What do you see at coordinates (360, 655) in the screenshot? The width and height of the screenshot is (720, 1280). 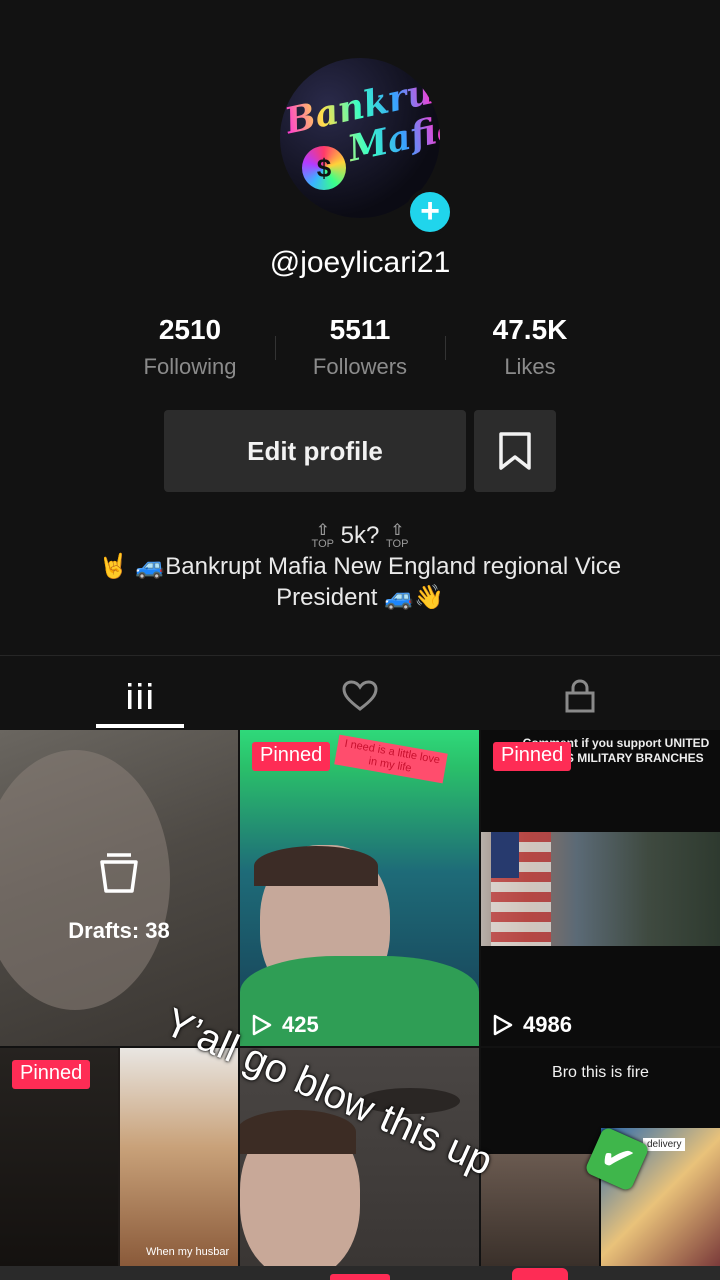 I see `tabs-divider` at bounding box center [360, 655].